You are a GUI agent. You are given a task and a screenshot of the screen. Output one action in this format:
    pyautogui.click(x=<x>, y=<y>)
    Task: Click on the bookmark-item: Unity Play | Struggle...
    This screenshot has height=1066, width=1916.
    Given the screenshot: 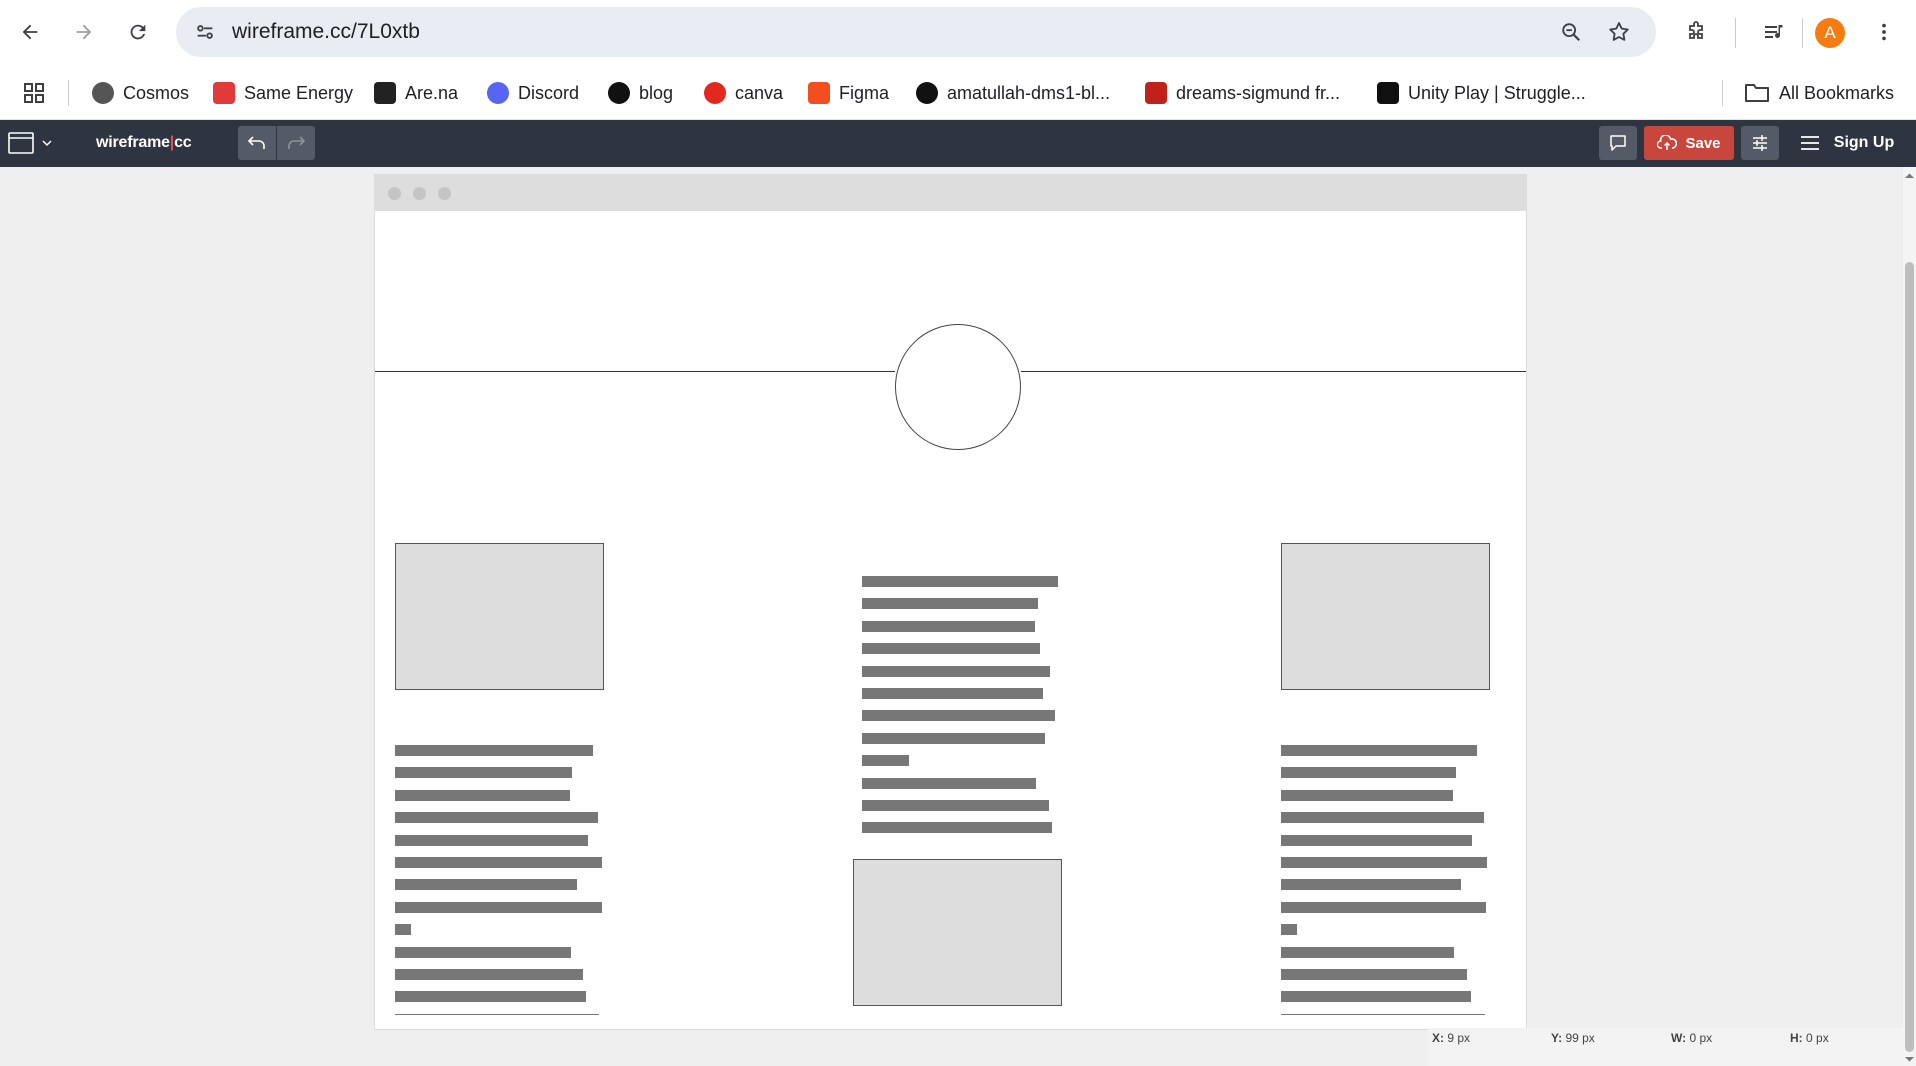 What is the action you would take?
    pyautogui.click(x=1481, y=93)
    